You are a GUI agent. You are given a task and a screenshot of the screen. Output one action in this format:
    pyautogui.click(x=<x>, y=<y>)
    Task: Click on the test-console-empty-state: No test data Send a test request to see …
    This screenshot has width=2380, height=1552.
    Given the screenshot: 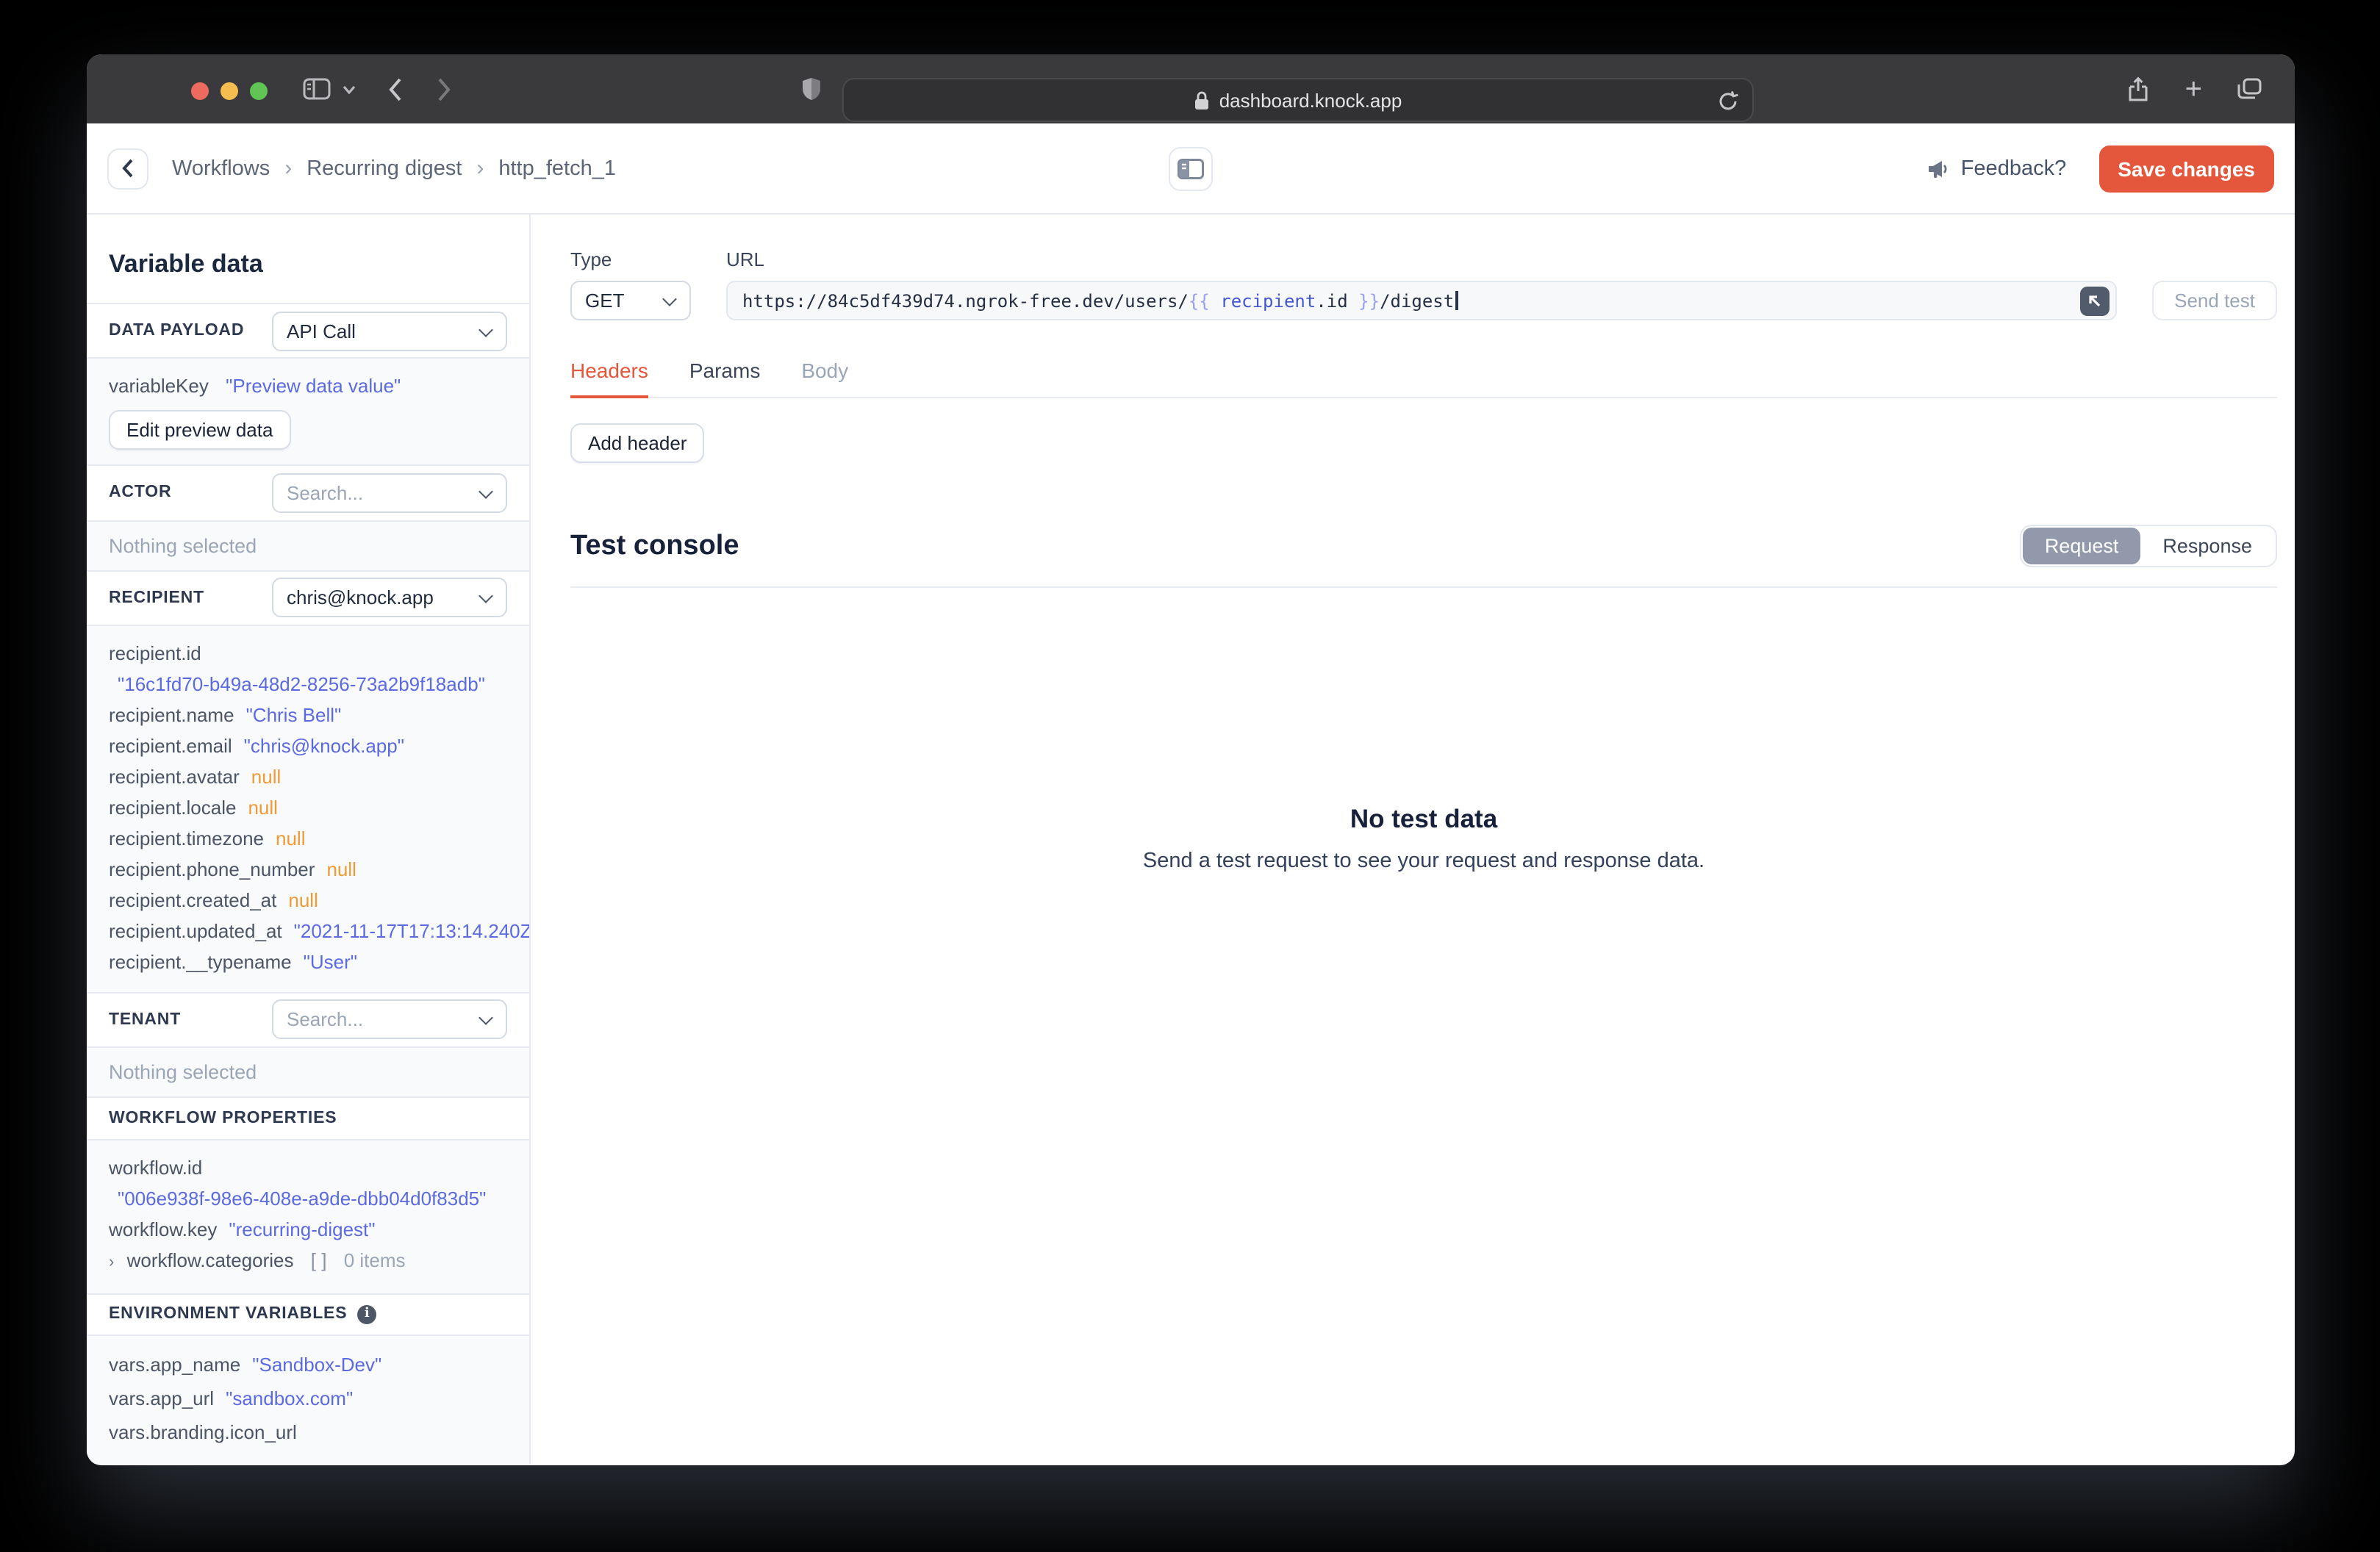 What is the action you would take?
    pyautogui.click(x=1423, y=839)
    